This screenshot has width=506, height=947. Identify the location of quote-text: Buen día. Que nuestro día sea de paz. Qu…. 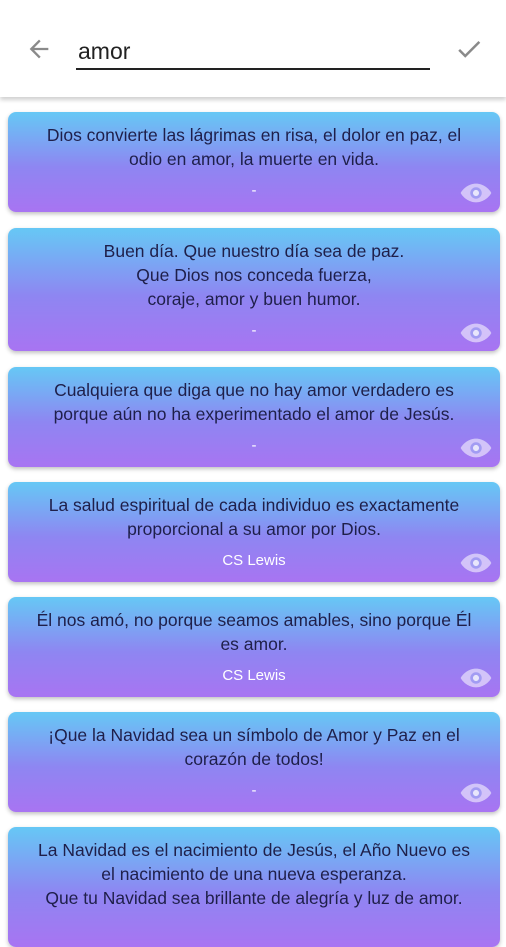
(254, 275).